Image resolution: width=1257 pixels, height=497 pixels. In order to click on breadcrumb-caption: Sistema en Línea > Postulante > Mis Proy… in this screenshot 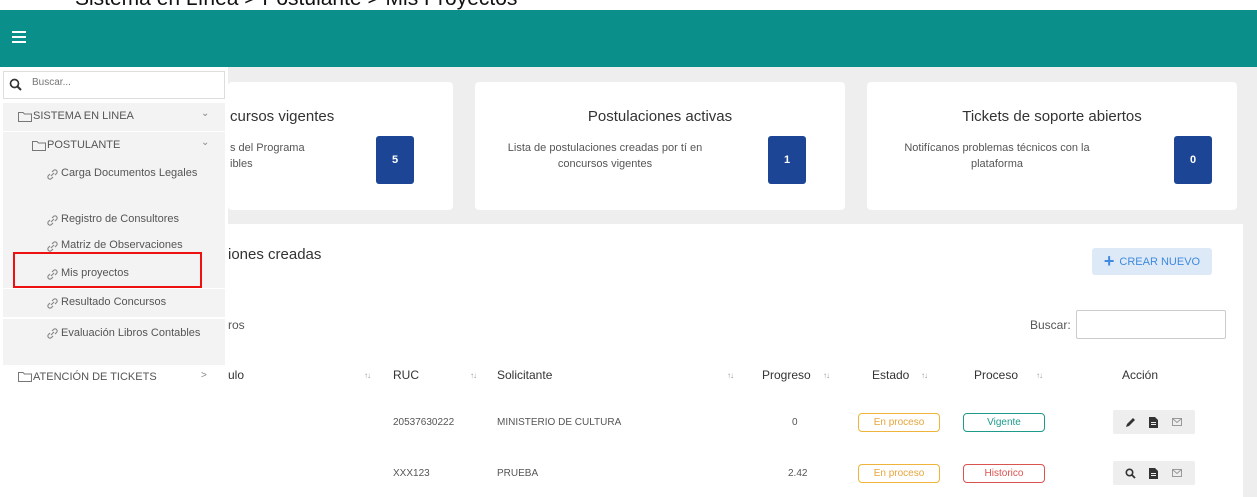, I will do `click(628, 5)`.